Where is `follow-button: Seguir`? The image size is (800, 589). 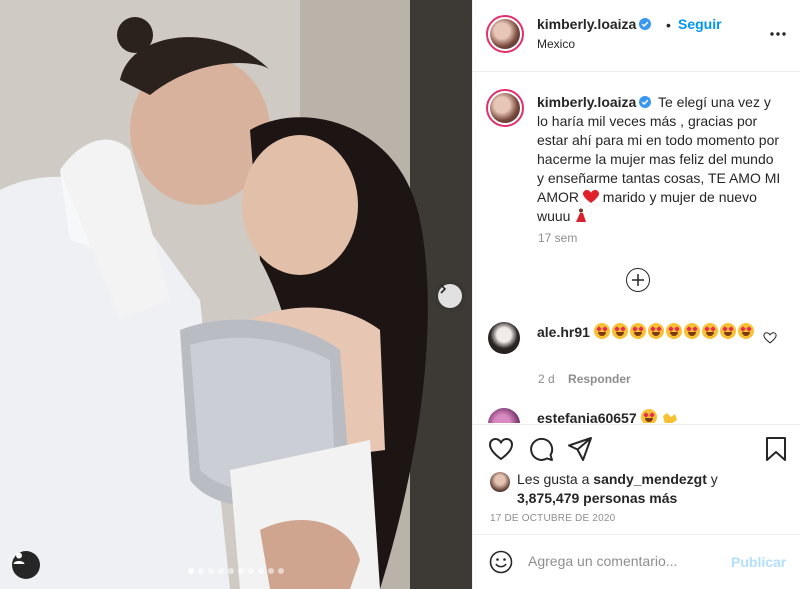
follow-button: Seguir is located at coordinates (700, 24).